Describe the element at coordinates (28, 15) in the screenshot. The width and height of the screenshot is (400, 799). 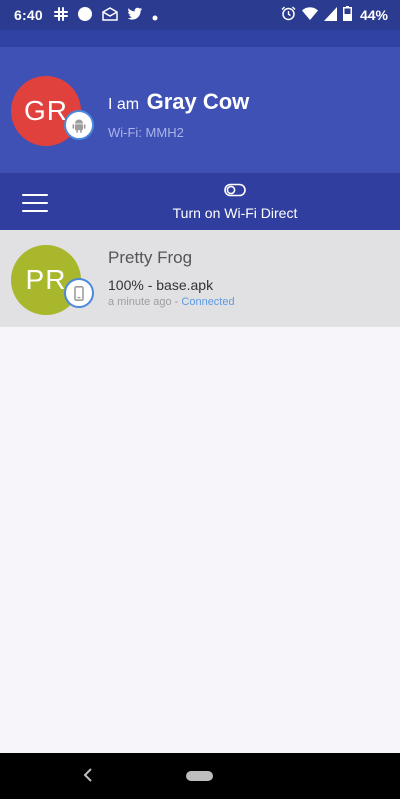
I see `status-time: 6:40` at that location.